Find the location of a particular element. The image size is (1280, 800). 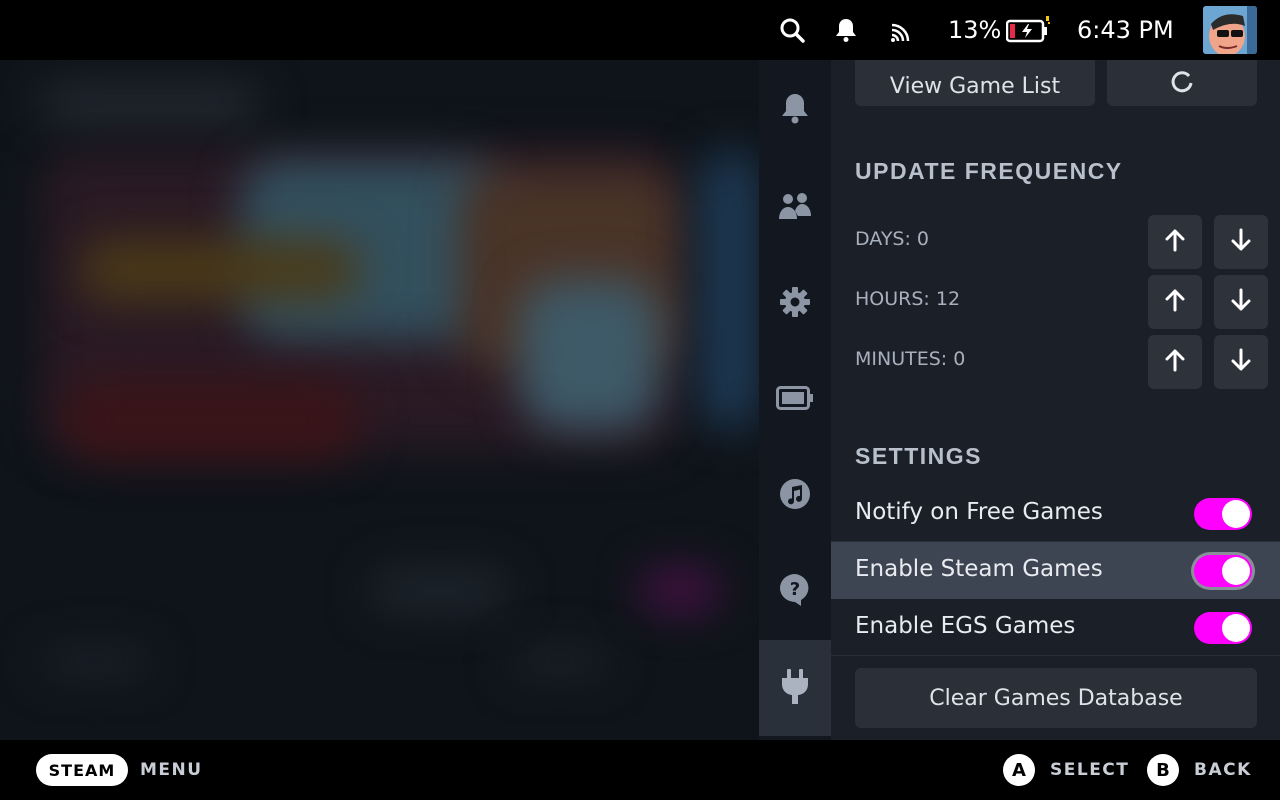

status-bar: 13% 6:43 PM is located at coordinates (640, 30).